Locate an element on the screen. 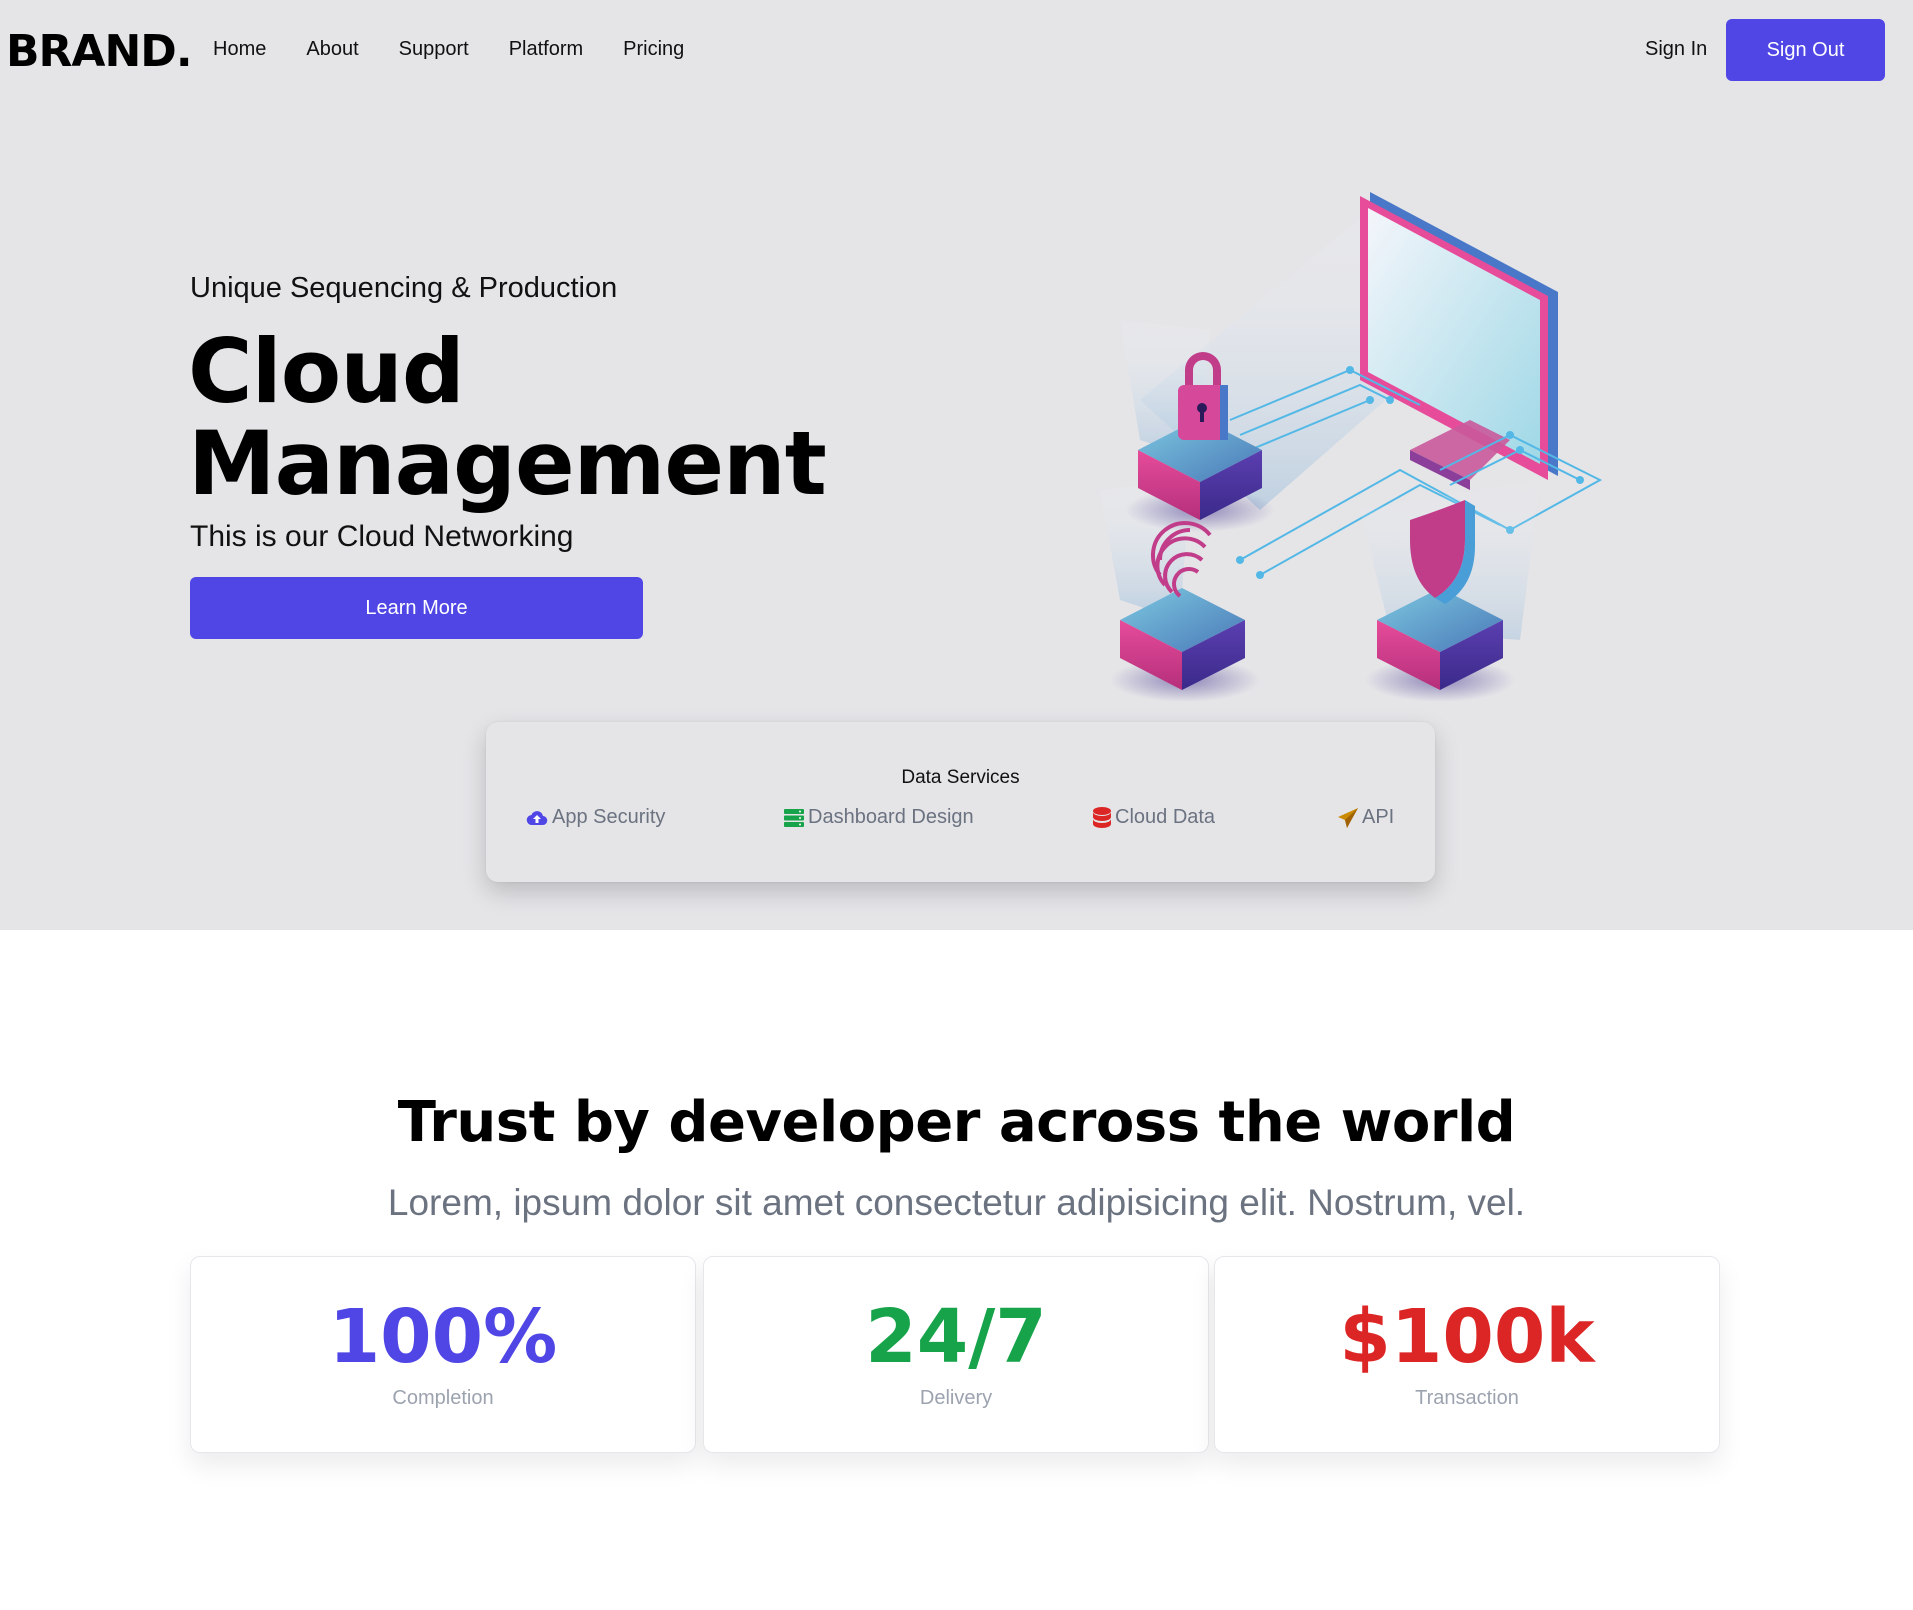 This screenshot has height=1610, width=1913. stat-card-completion: 100% Completion is located at coordinates (443, 1354).